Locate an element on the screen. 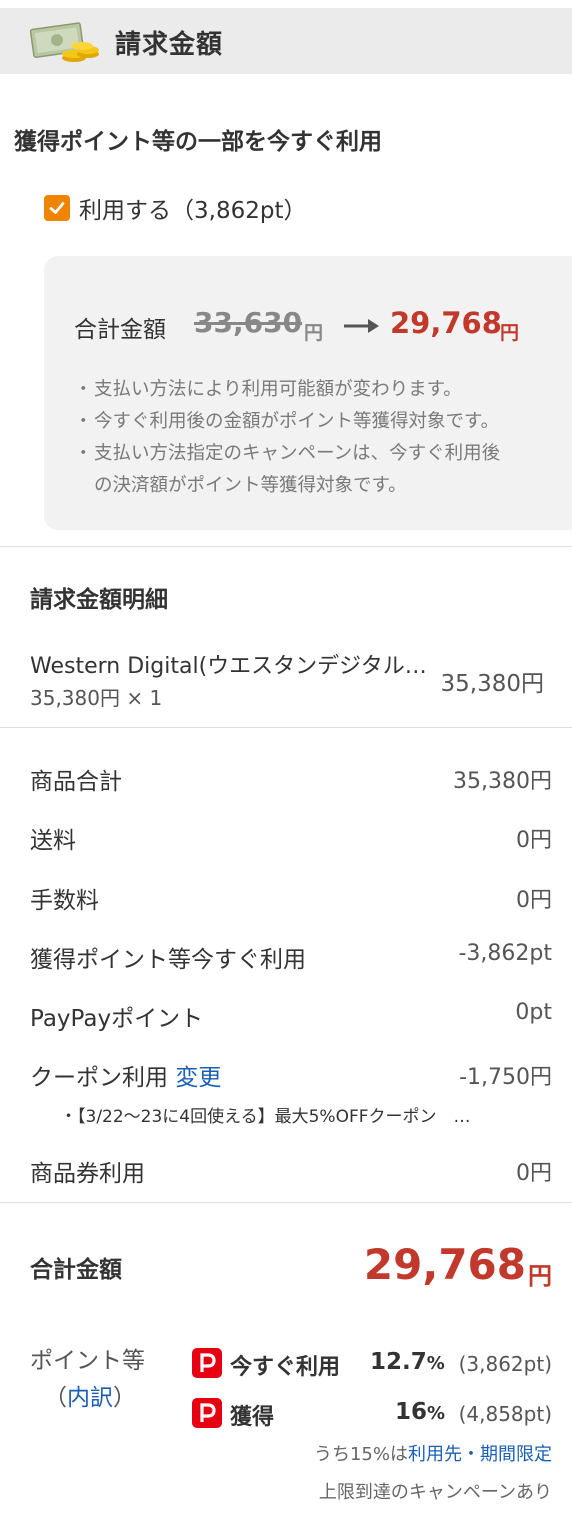 The image size is (572, 1522). total-note-continued: の決済額がポイント等獲得対象です。 is located at coordinates (250, 485).